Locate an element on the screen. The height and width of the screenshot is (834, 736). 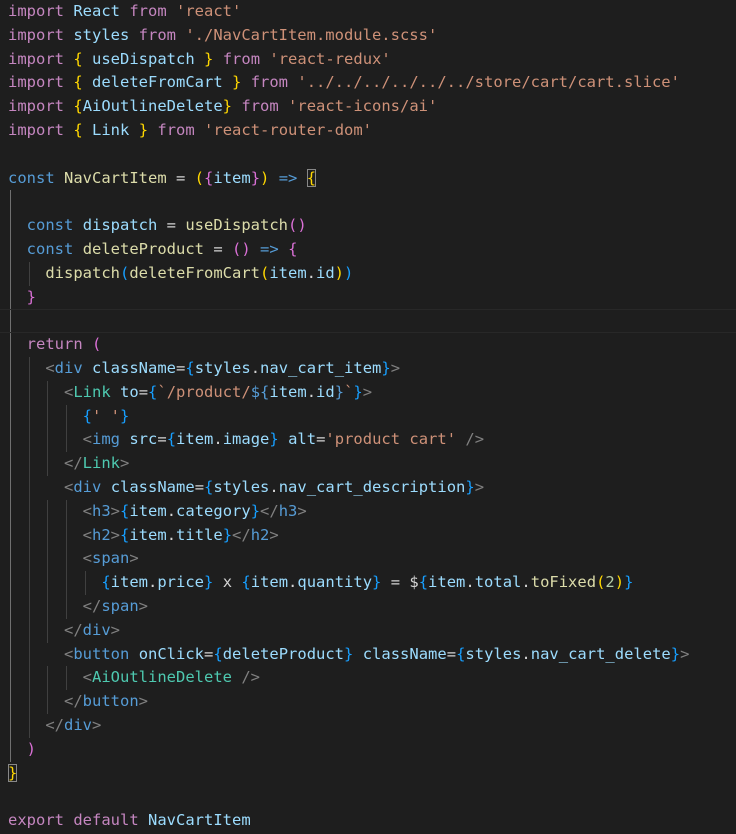
code-token: NavCartItem is located at coordinates (115, 177).